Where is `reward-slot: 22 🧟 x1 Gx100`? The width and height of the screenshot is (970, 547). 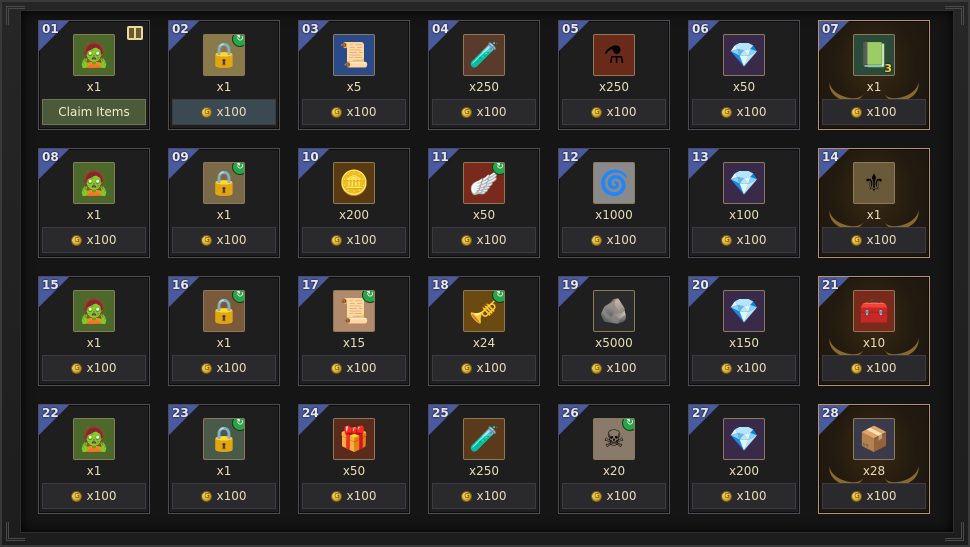 reward-slot: 22 🧟 x1 Gx100 is located at coordinates (94, 459).